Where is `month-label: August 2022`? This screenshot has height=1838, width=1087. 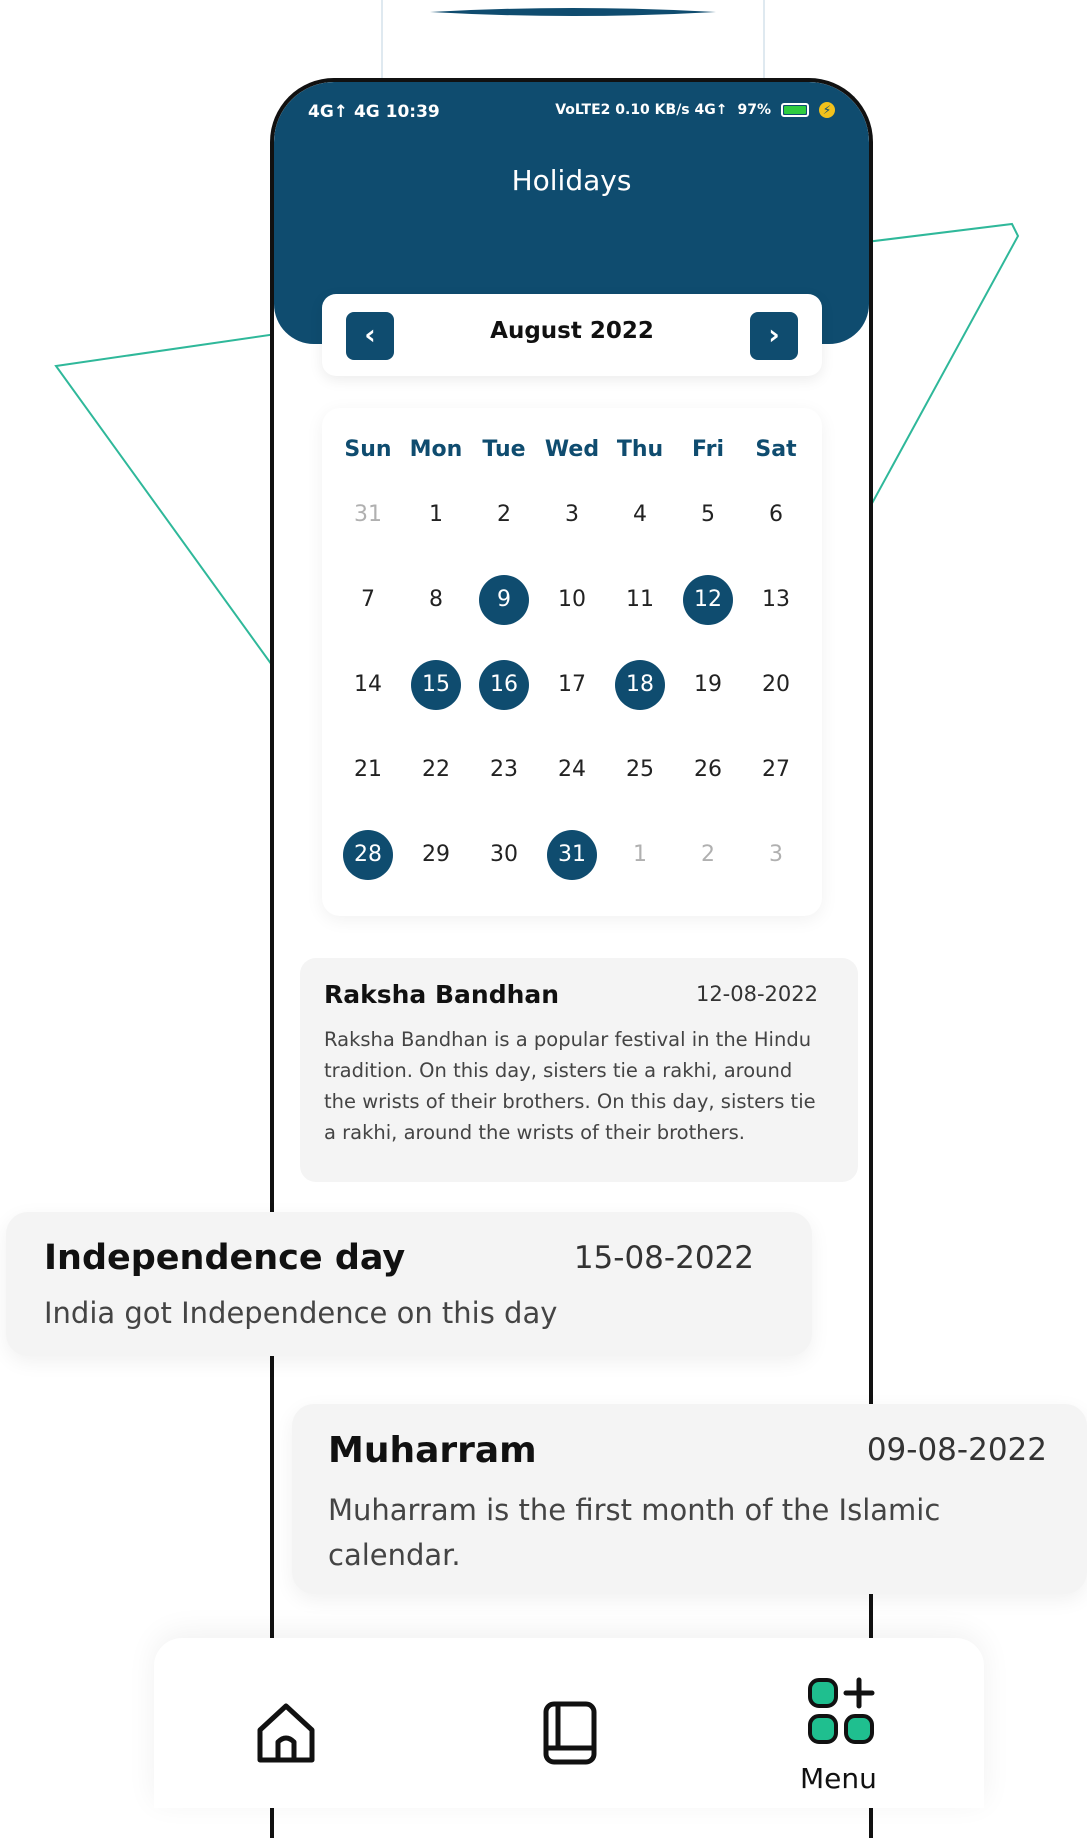
month-label: August 2022 is located at coordinates (572, 331).